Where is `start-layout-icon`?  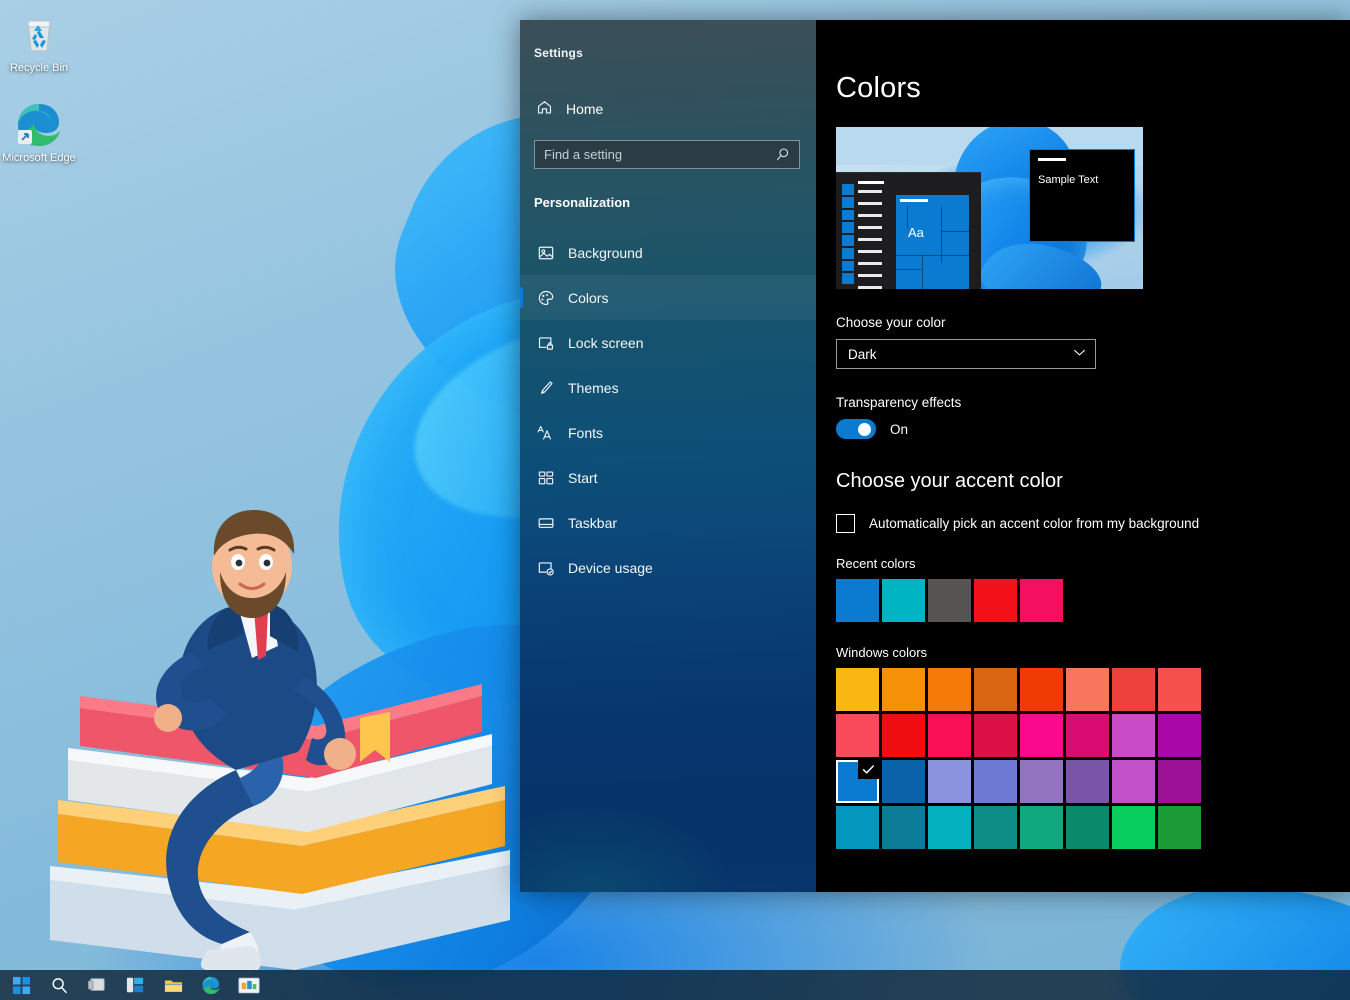
start-layout-icon is located at coordinates (545, 478).